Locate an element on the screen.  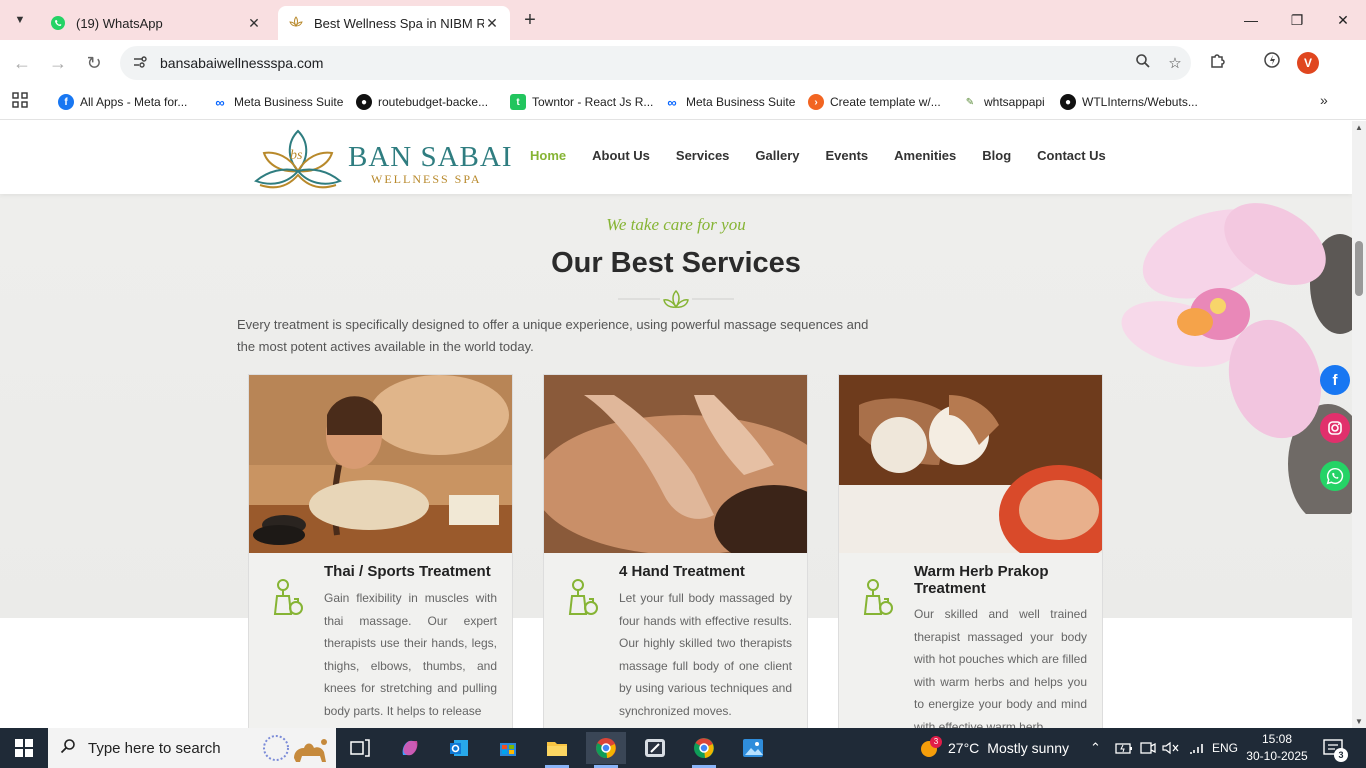
orchid-flower-image is located at coordinates (1236, 358).